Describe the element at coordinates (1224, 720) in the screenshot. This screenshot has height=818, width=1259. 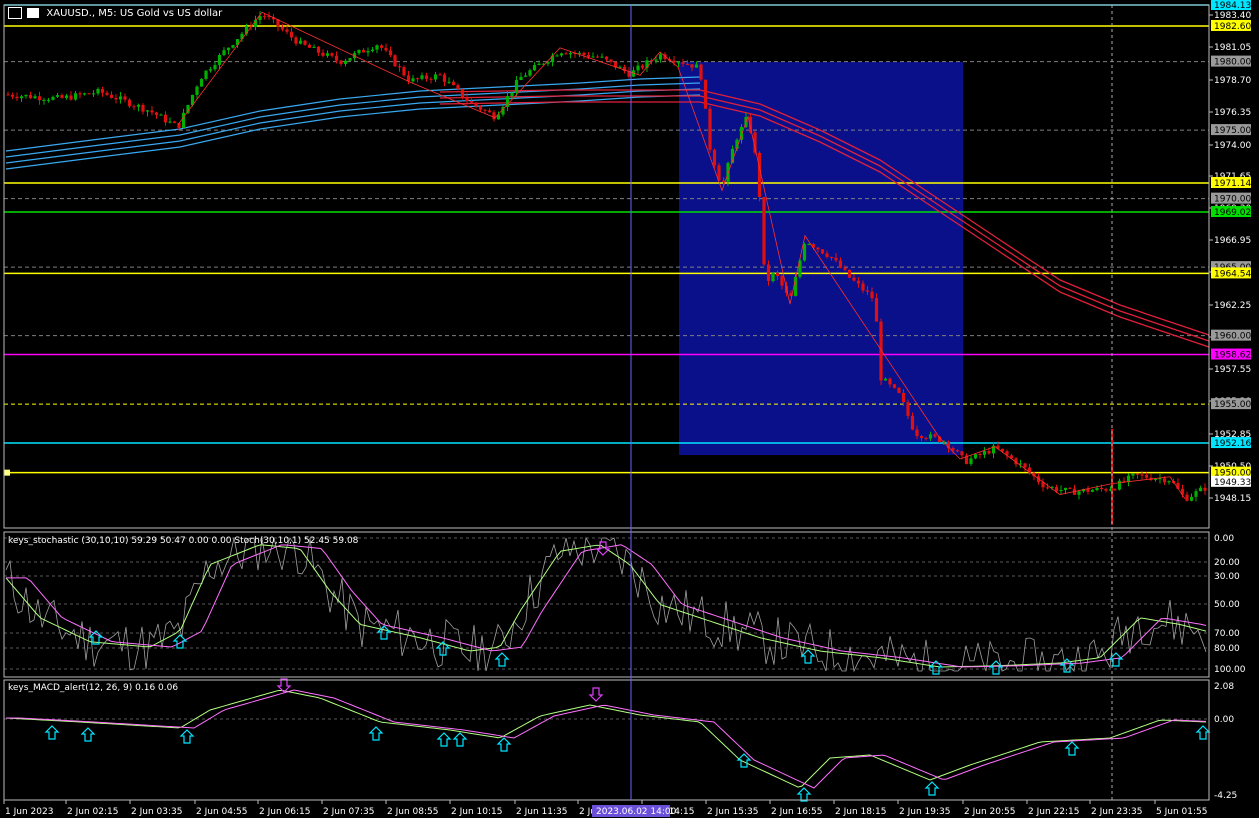
I see `macd-axis-label: 0.00` at that location.